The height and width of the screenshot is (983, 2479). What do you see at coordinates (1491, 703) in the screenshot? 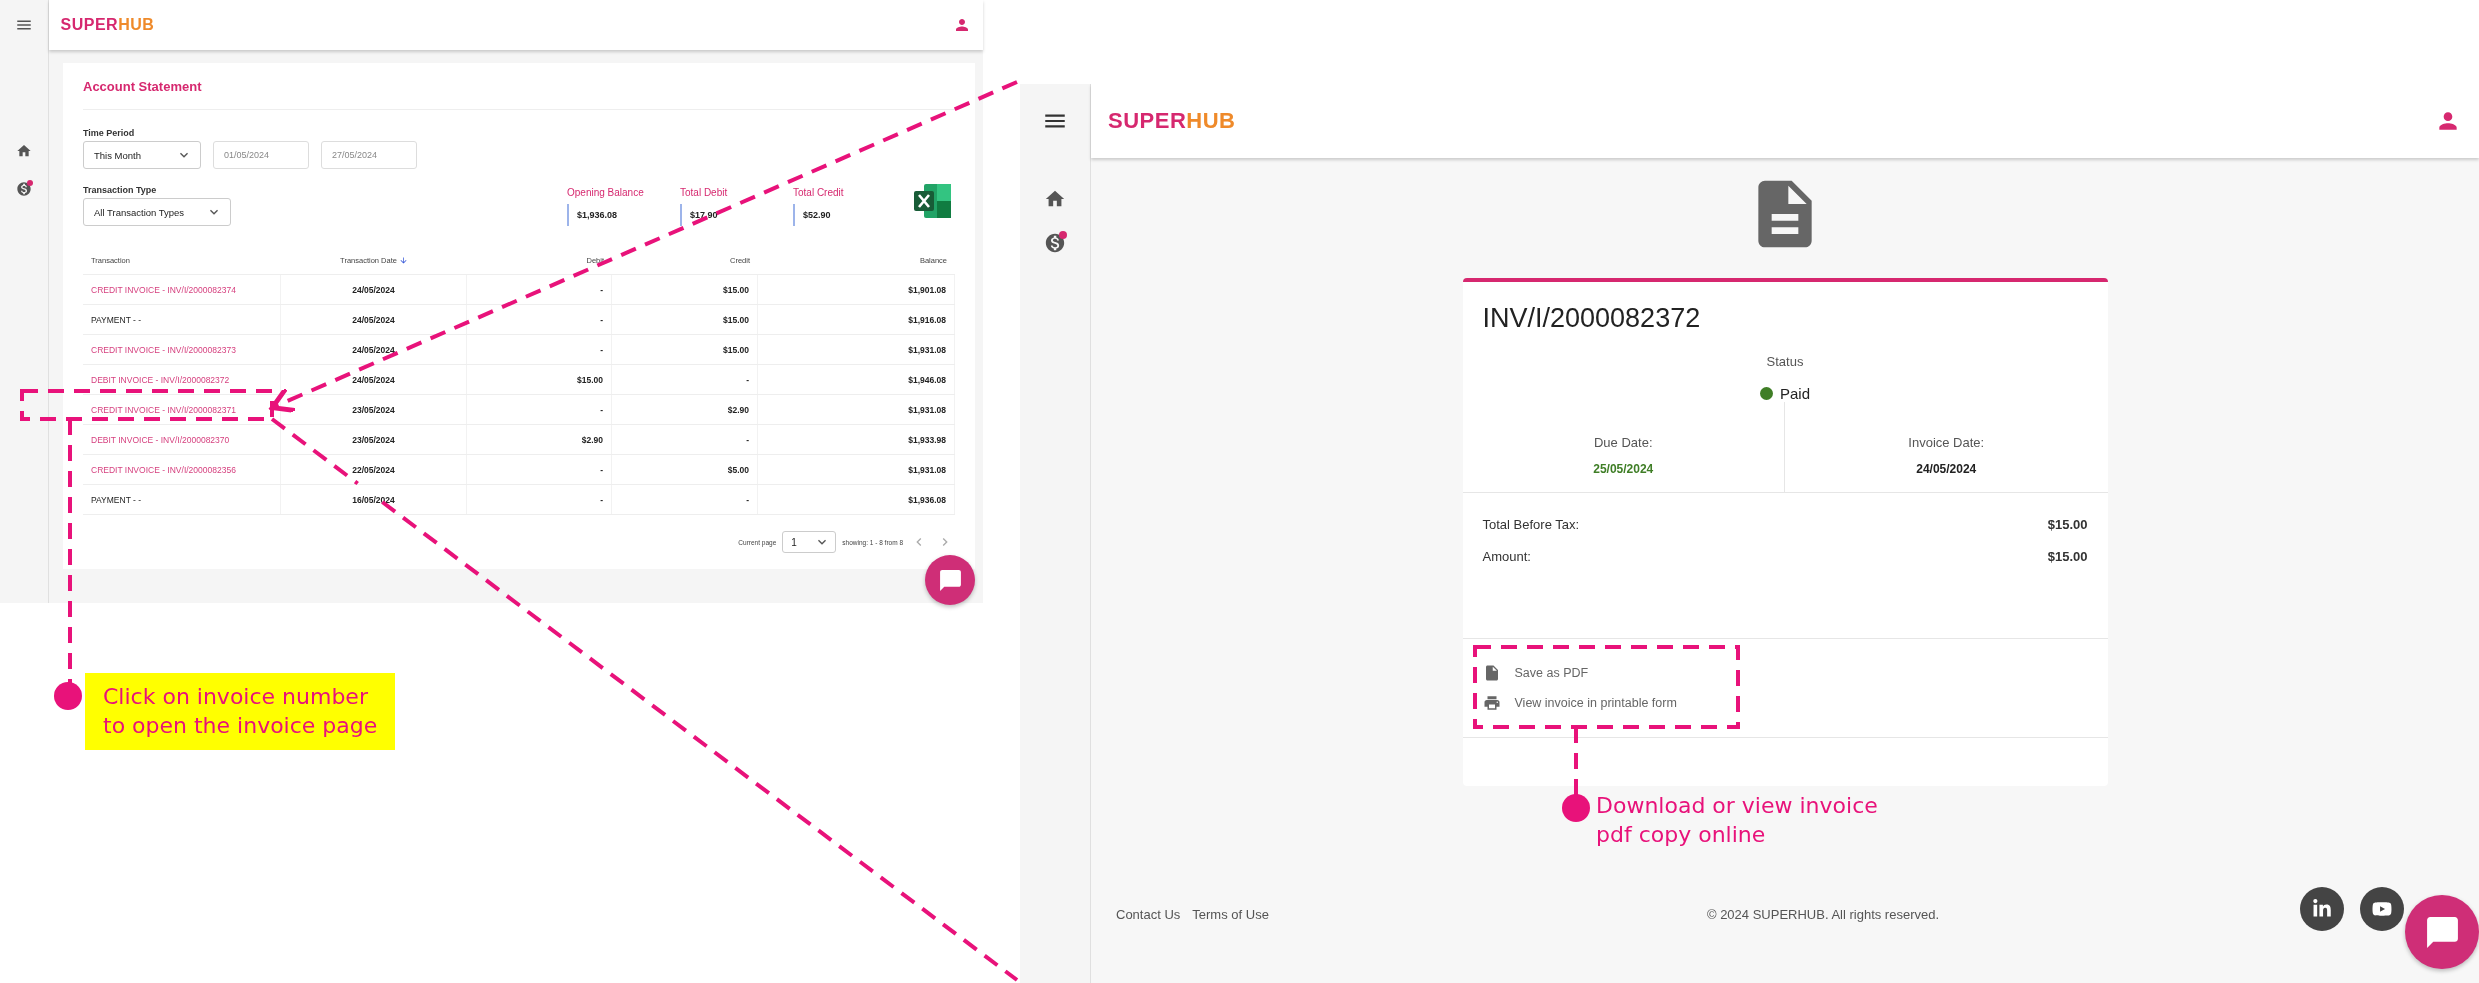
I see `printer-icon` at bounding box center [1491, 703].